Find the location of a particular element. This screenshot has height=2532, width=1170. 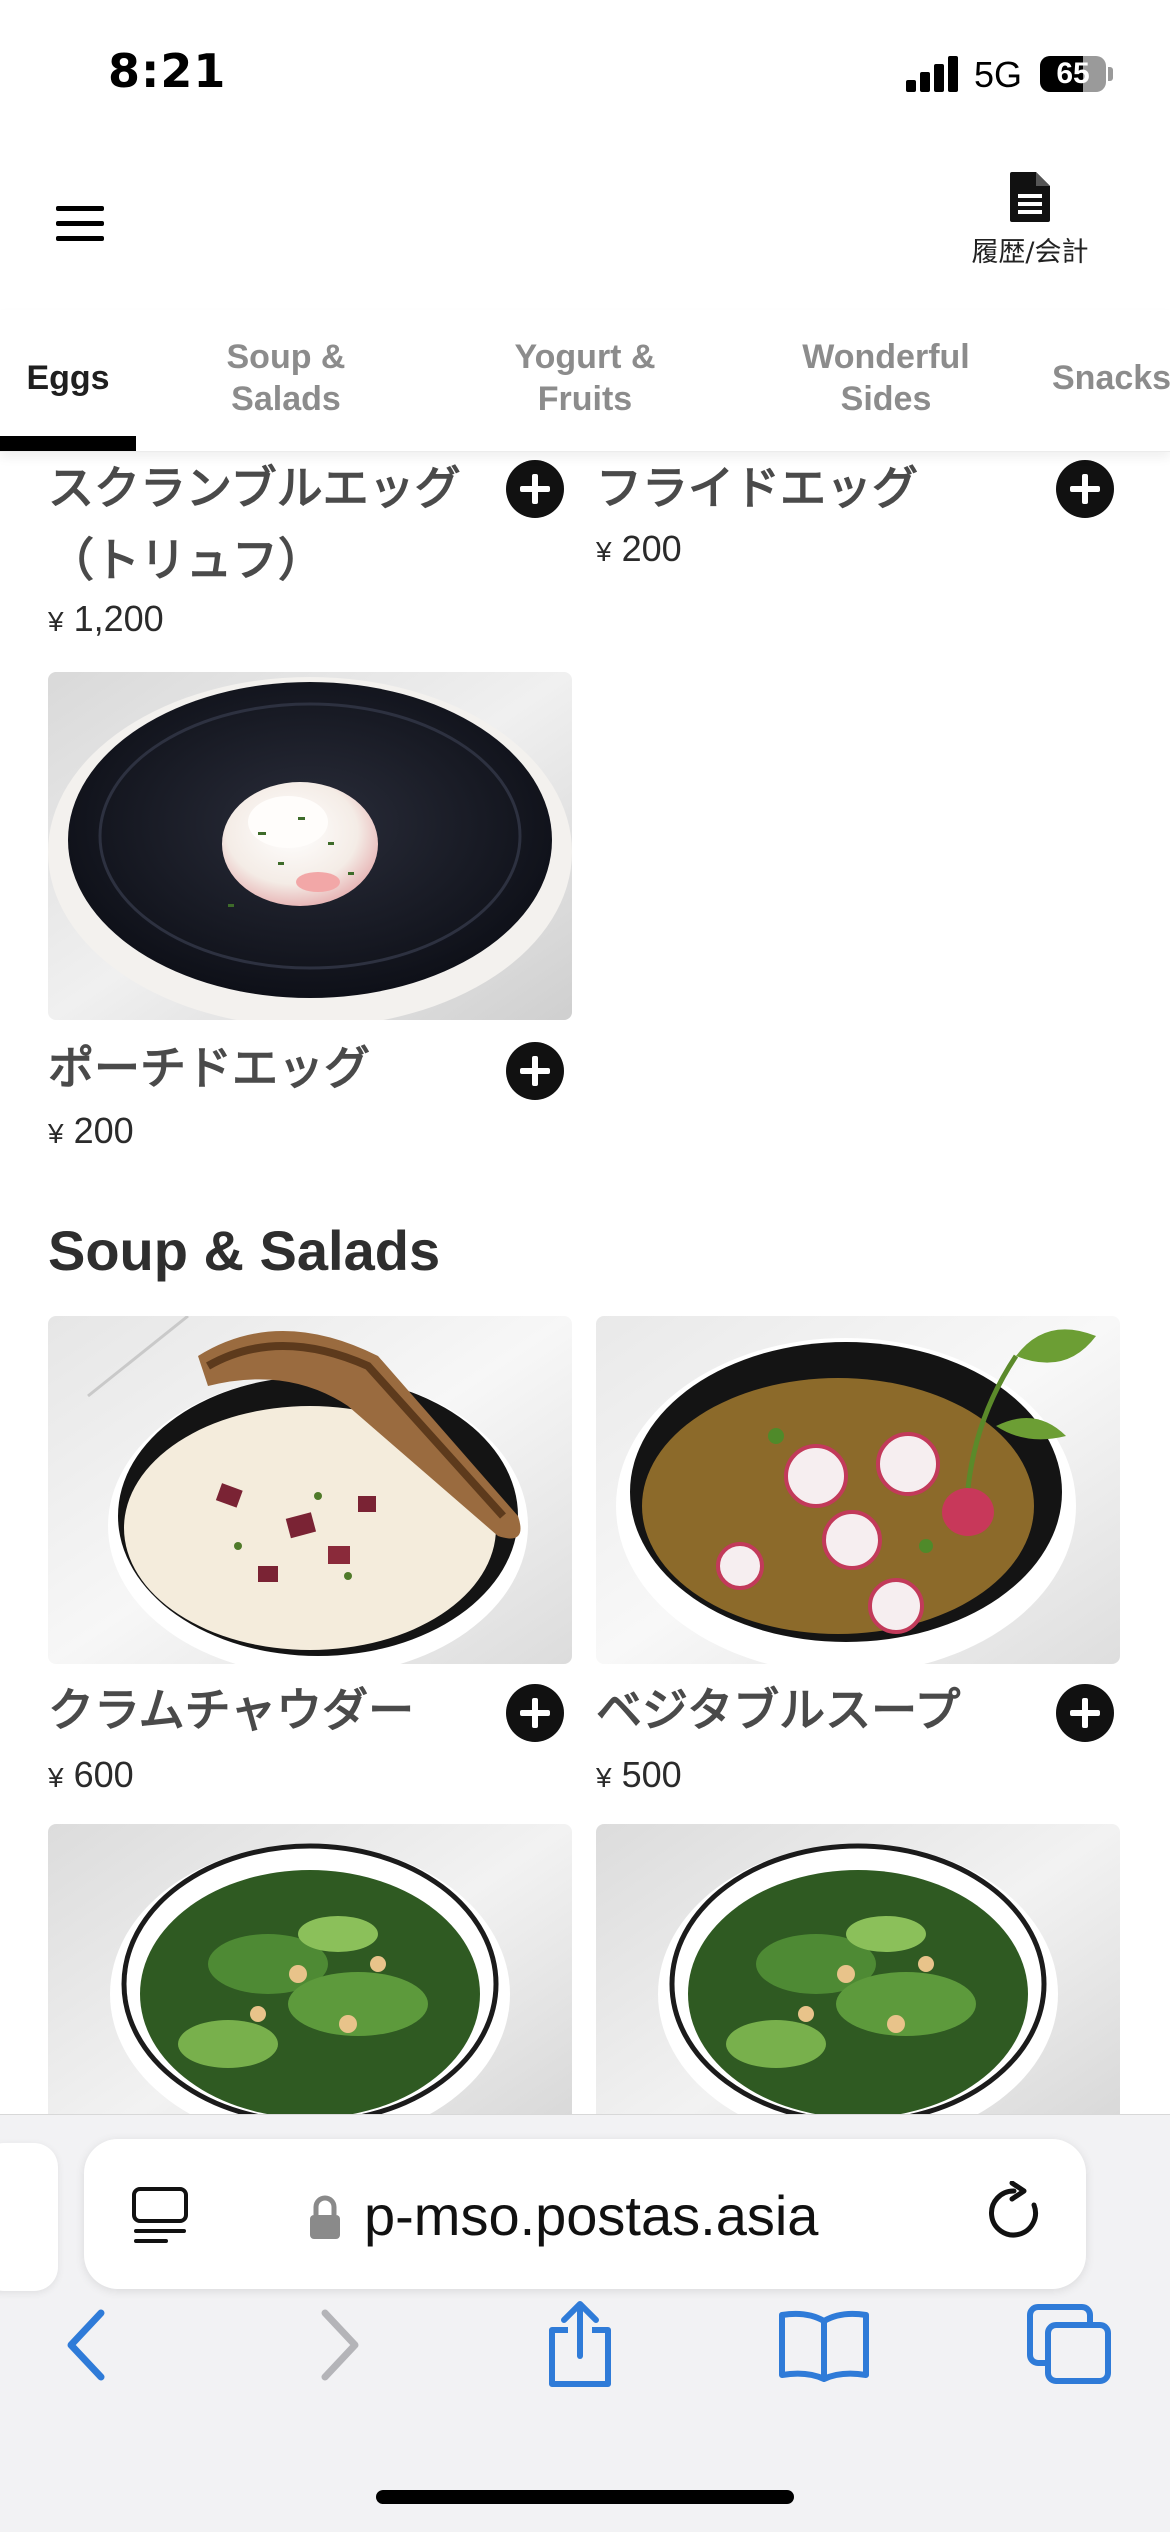

bookmarks-icon is located at coordinates (824, 2346).